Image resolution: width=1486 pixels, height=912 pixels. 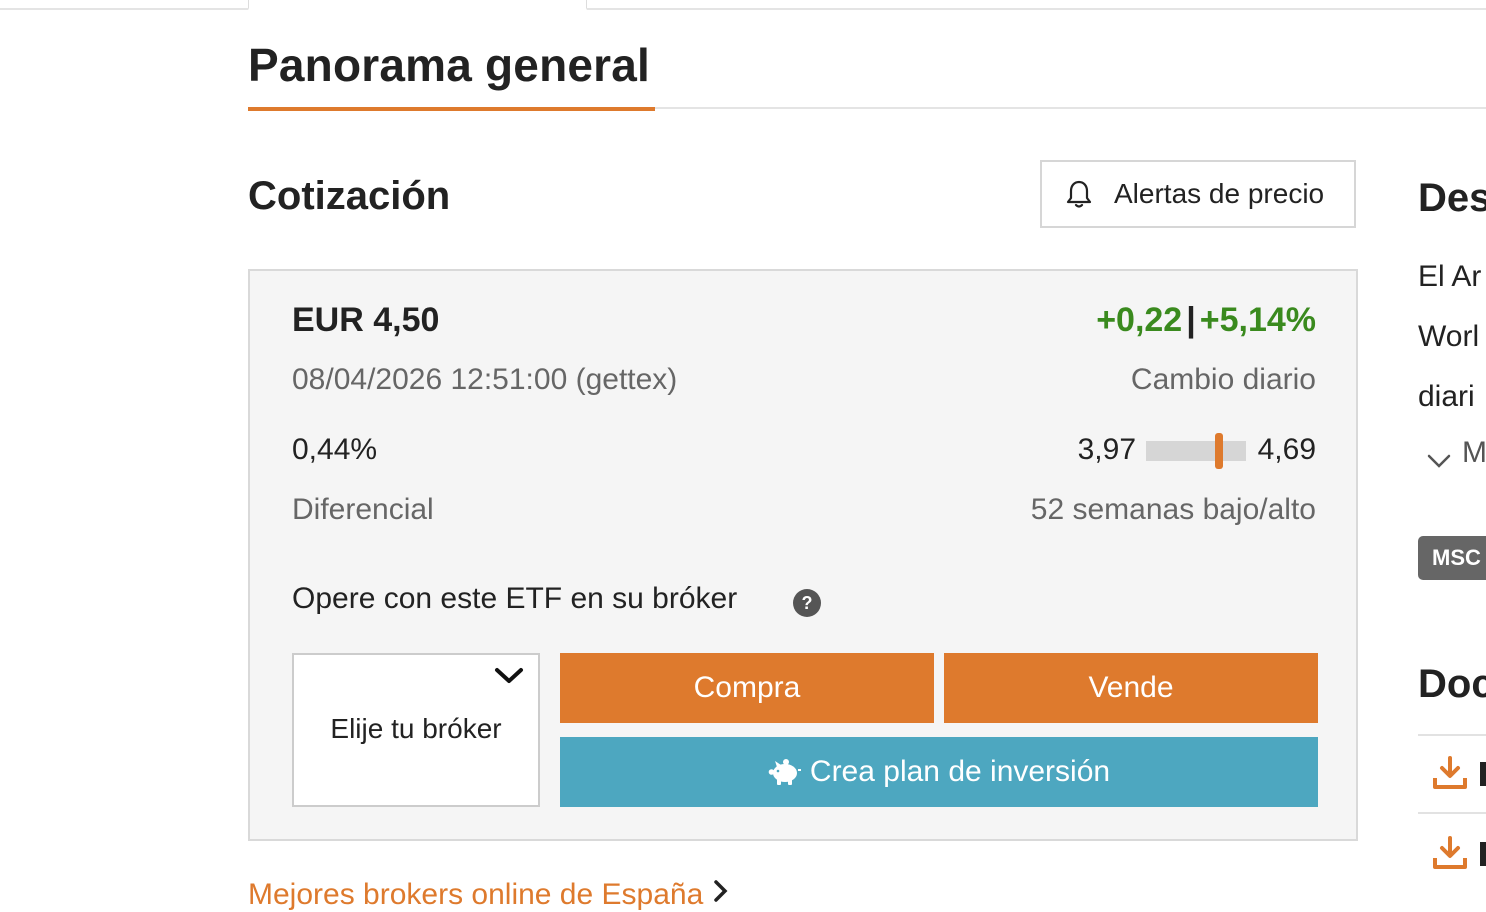 What do you see at coordinates (1196, 451) in the screenshot?
I see `52-week-range-bar` at bounding box center [1196, 451].